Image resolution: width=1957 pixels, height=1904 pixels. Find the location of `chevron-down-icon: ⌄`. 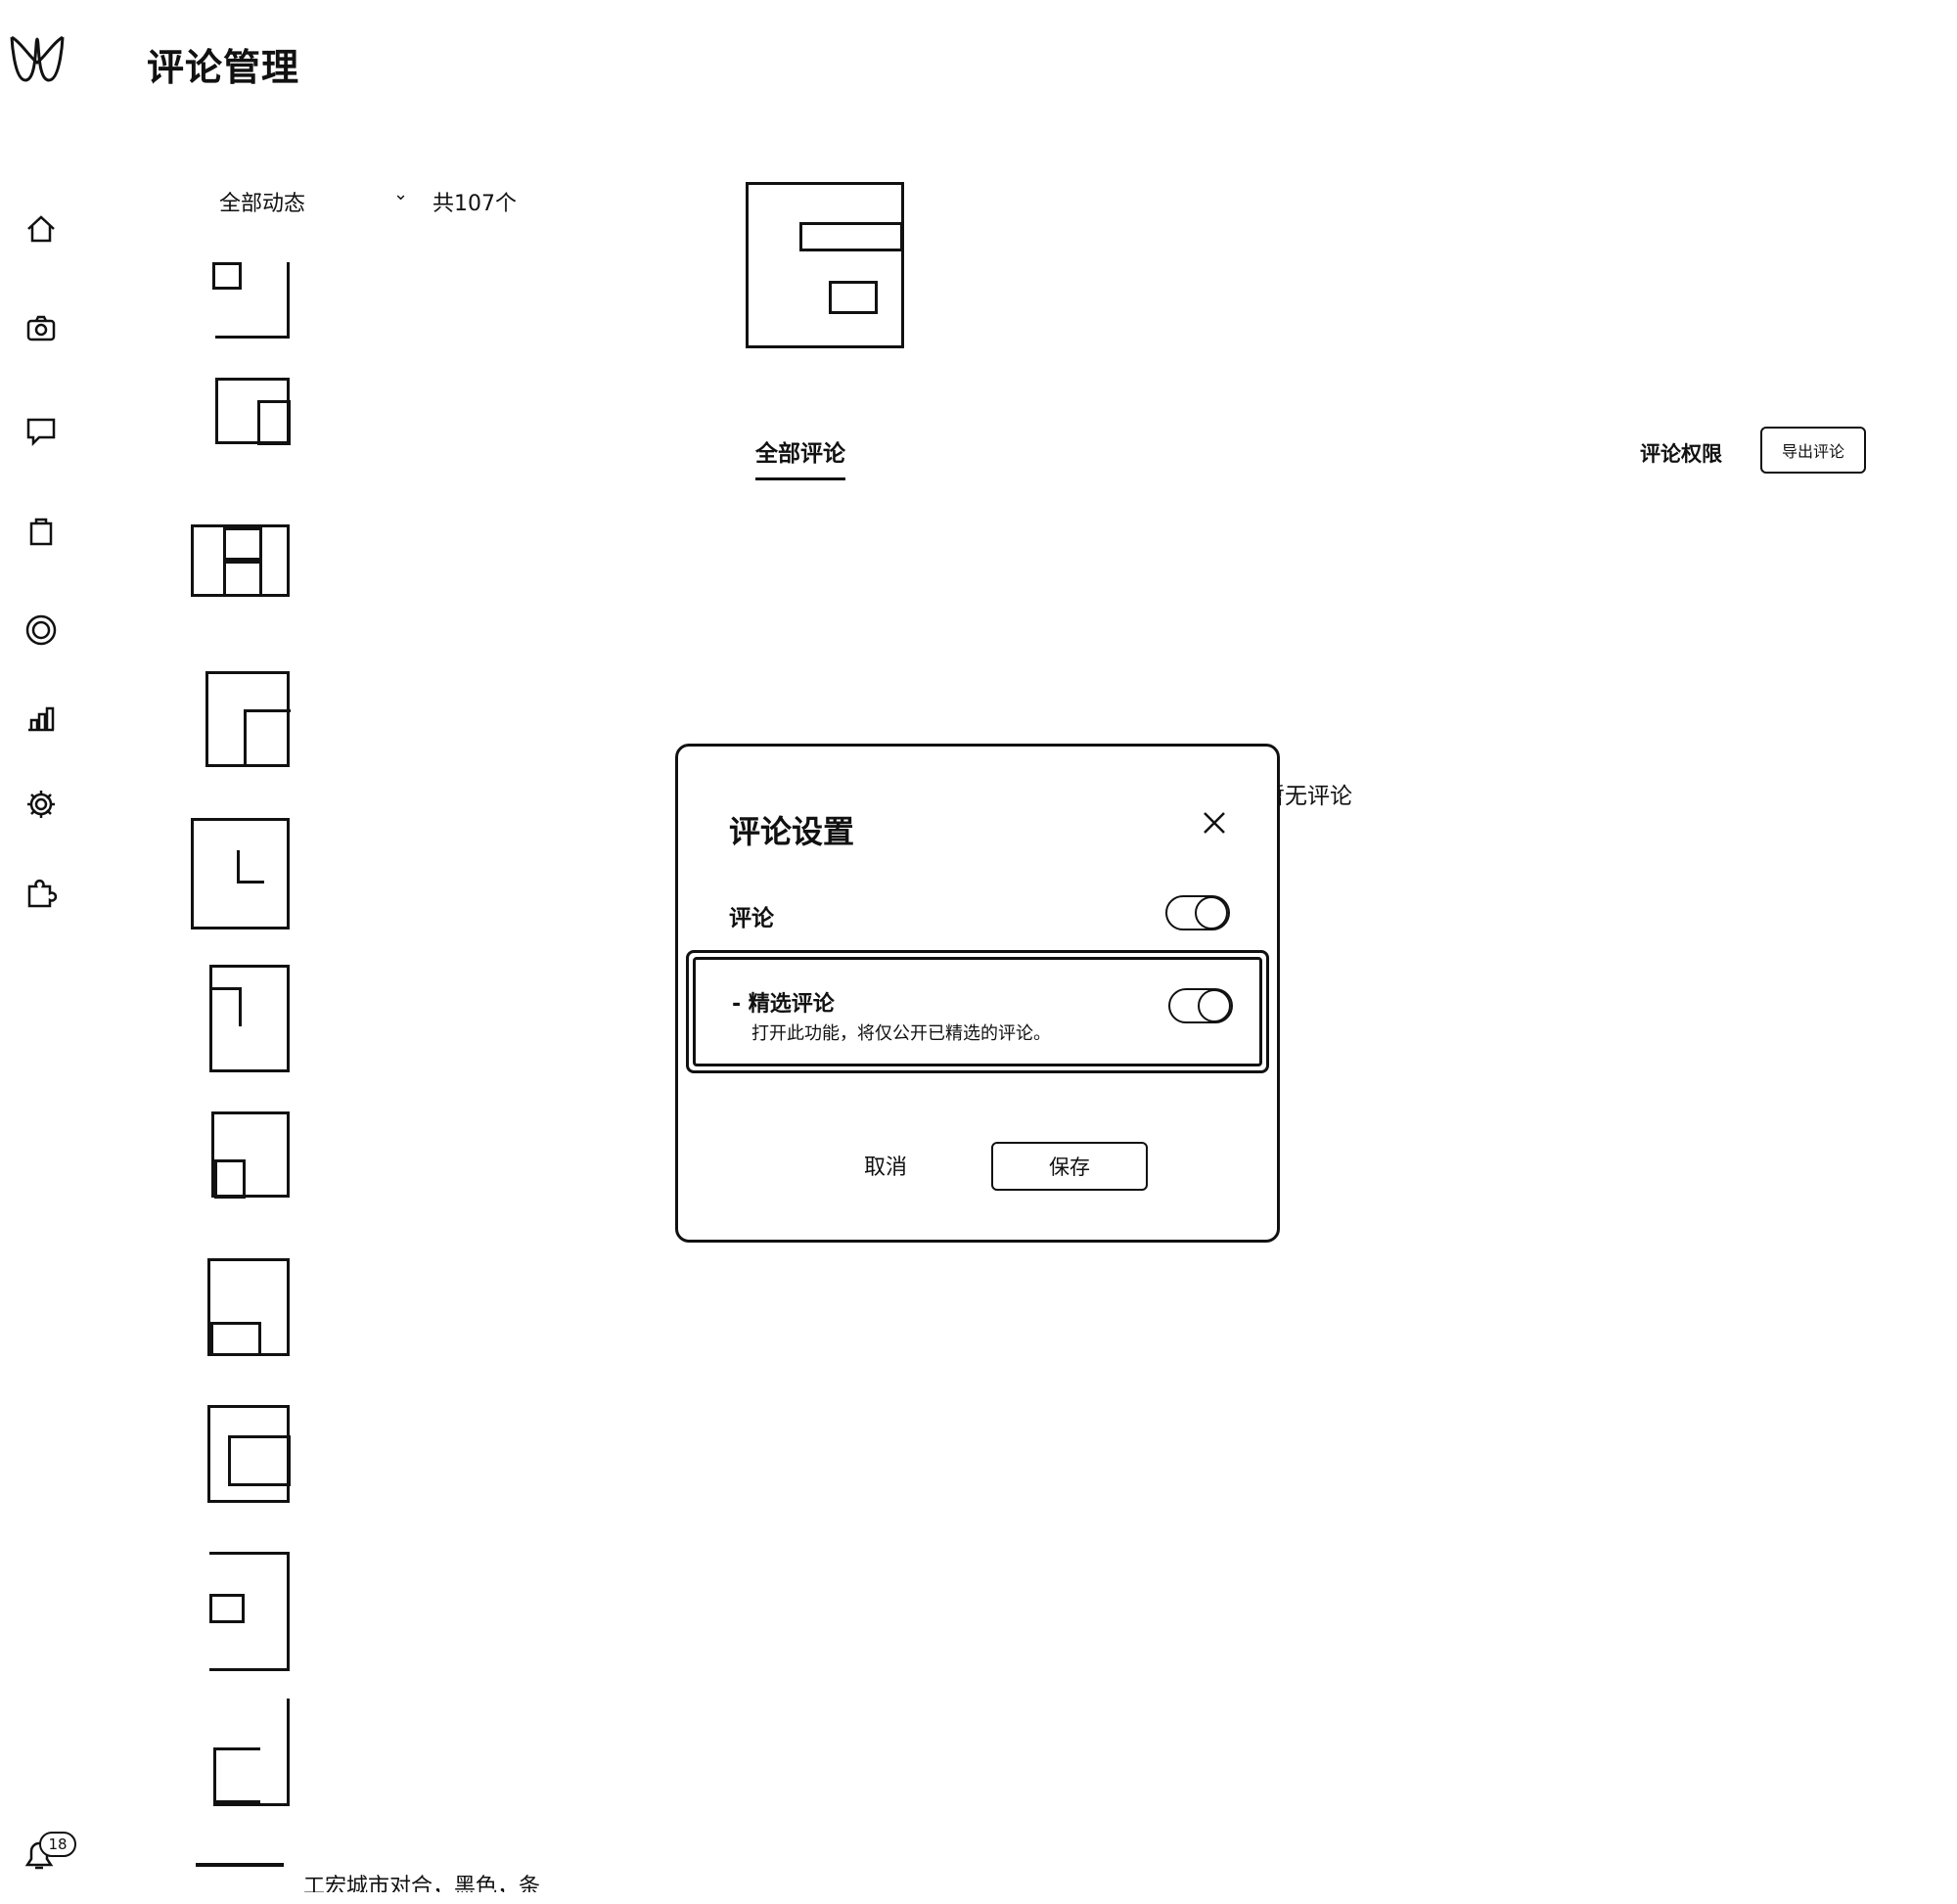

chevron-down-icon: ⌄ is located at coordinates (401, 194).